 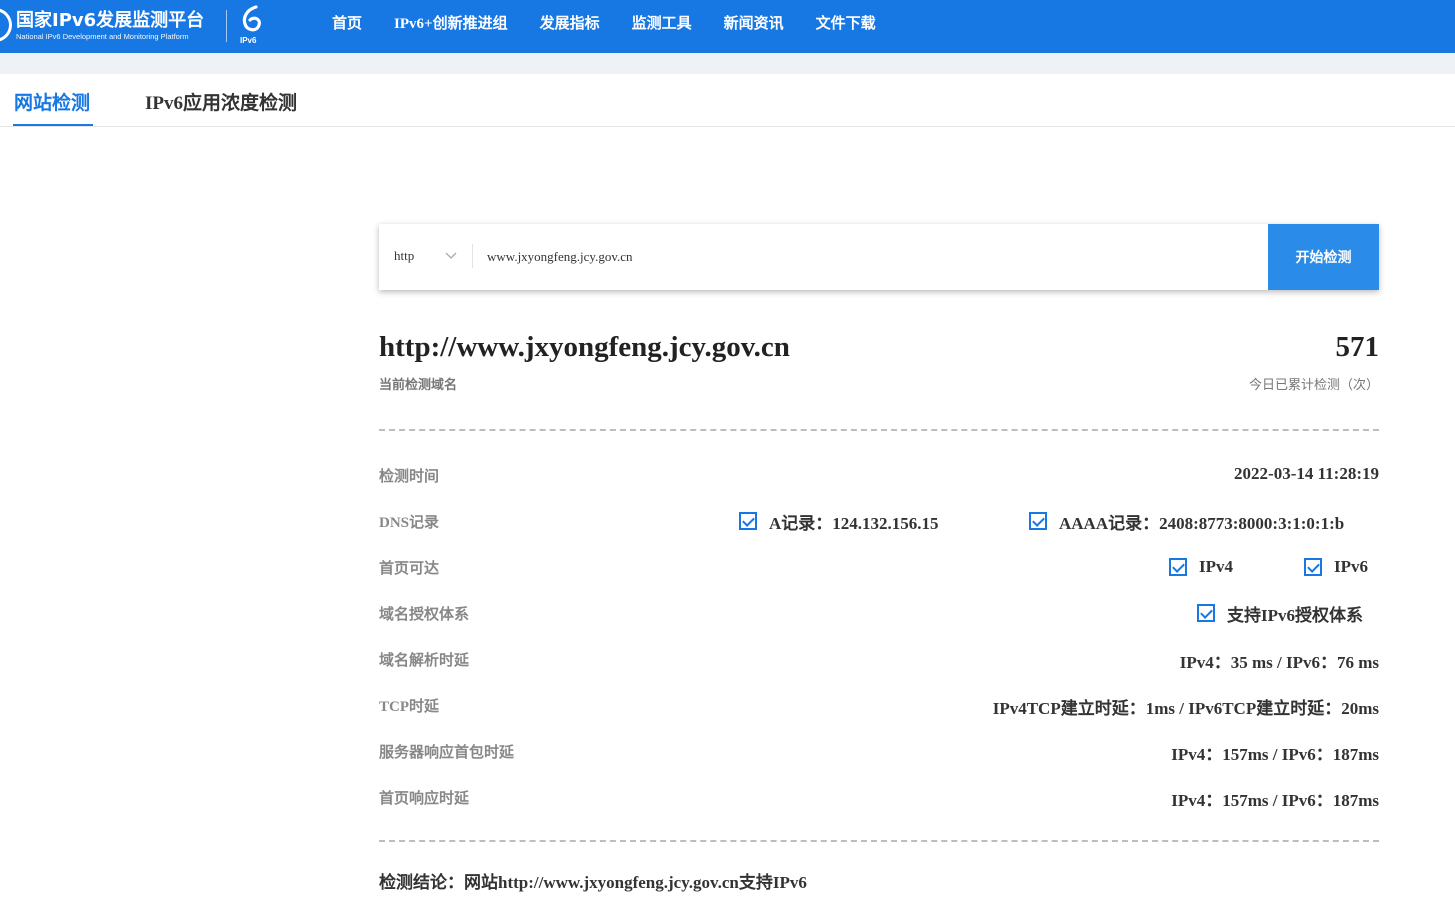 I want to click on chevron-down-icon, so click(x=451, y=255).